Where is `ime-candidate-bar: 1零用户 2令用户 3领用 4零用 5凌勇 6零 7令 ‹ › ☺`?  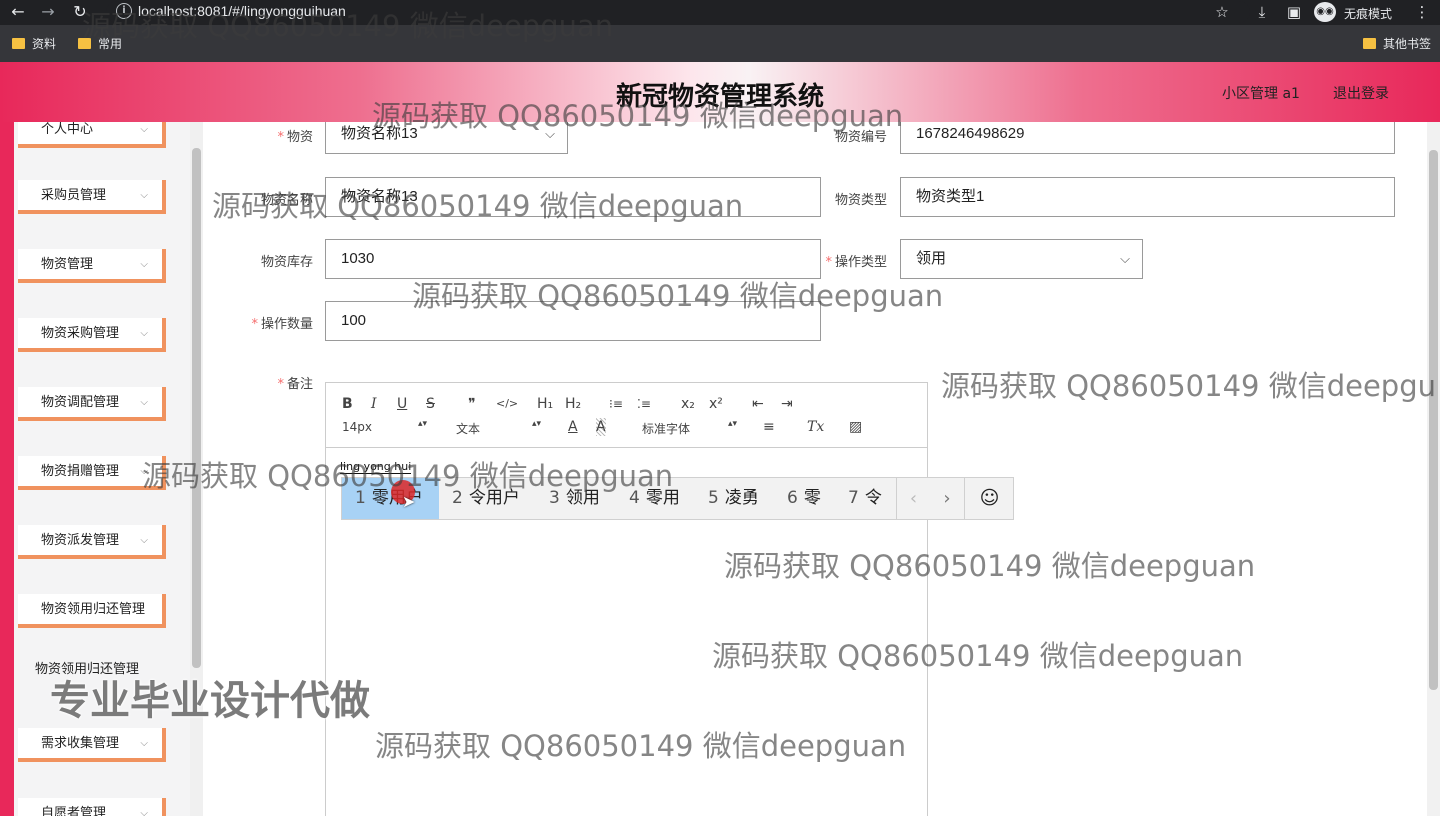
ime-candidate-bar: 1零用户 2令用户 3领用 4零用 5凌勇 6零 7令 ‹ › ☺ is located at coordinates (677, 498).